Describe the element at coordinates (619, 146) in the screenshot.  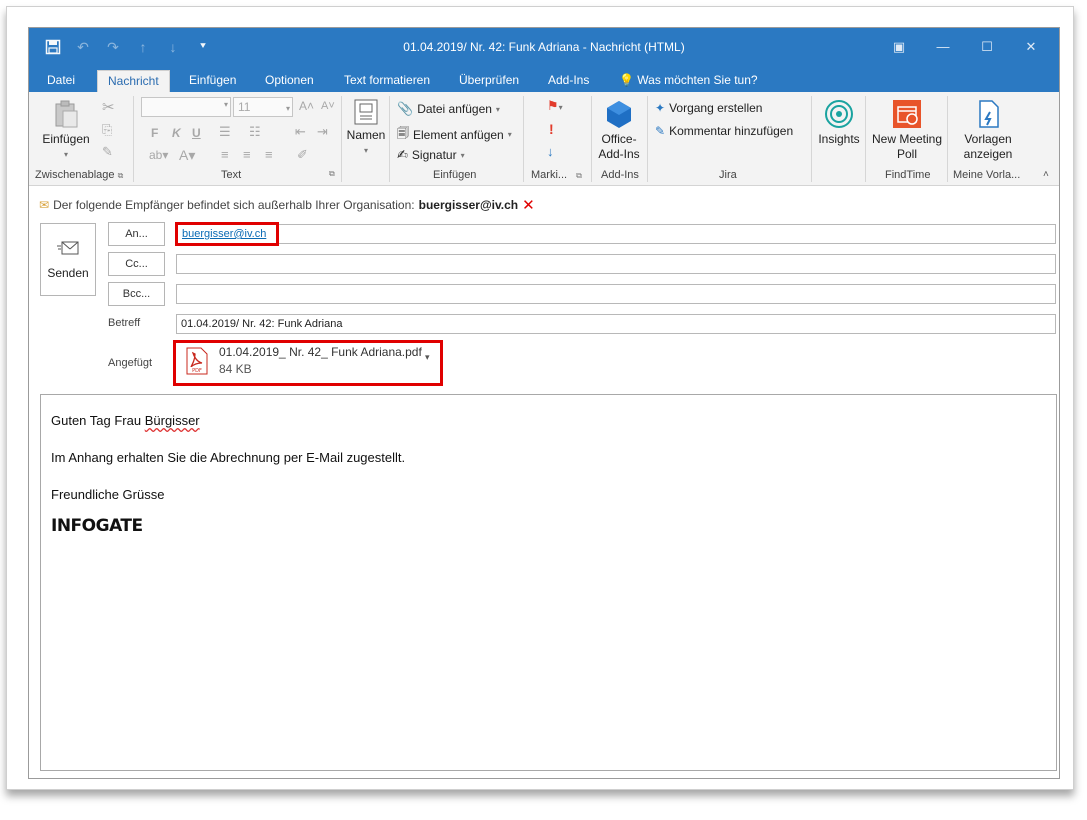
I see `office-add-ins-label: Office-Add-Ins` at that location.